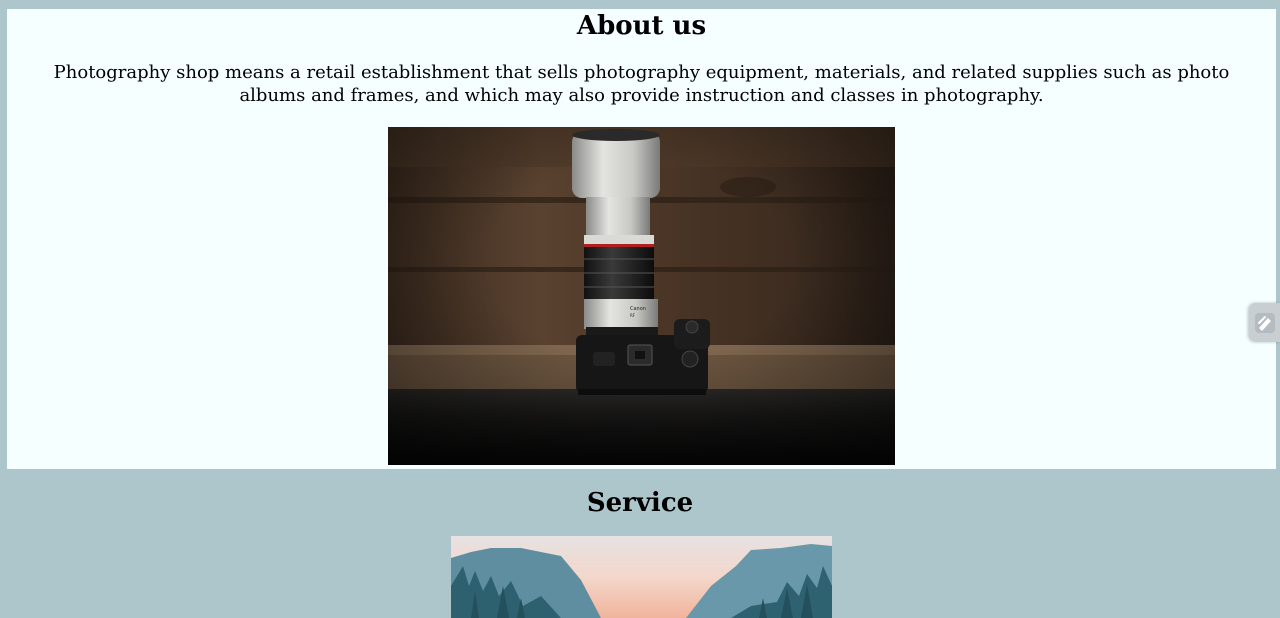 Image resolution: width=1280 pixels, height=618 pixels. Describe the element at coordinates (638, 309) in the screenshot. I see `svg-text: Canon` at that location.